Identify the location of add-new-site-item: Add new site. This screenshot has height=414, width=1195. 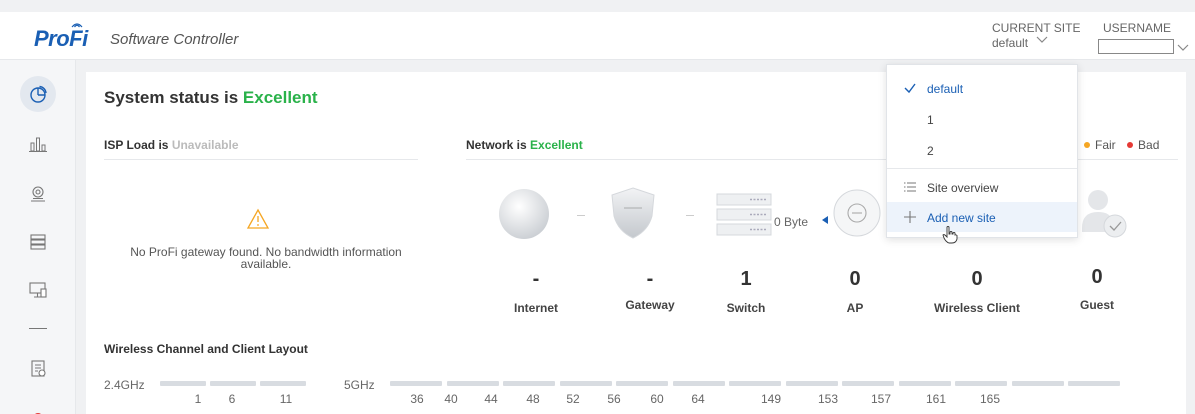
(982, 217).